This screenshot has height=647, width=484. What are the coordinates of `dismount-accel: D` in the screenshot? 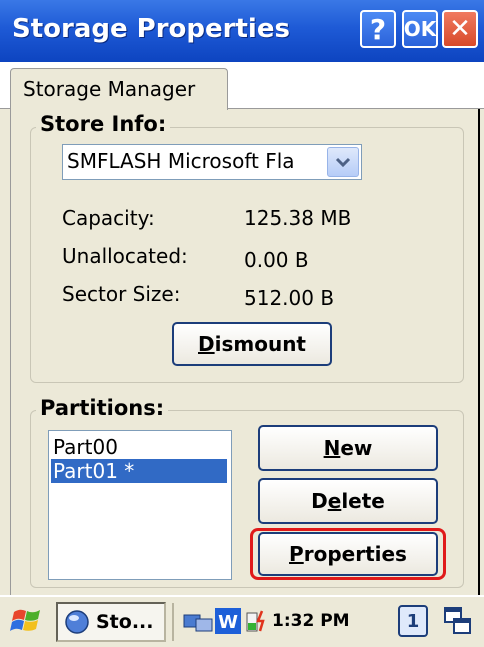 It's located at (206, 344).